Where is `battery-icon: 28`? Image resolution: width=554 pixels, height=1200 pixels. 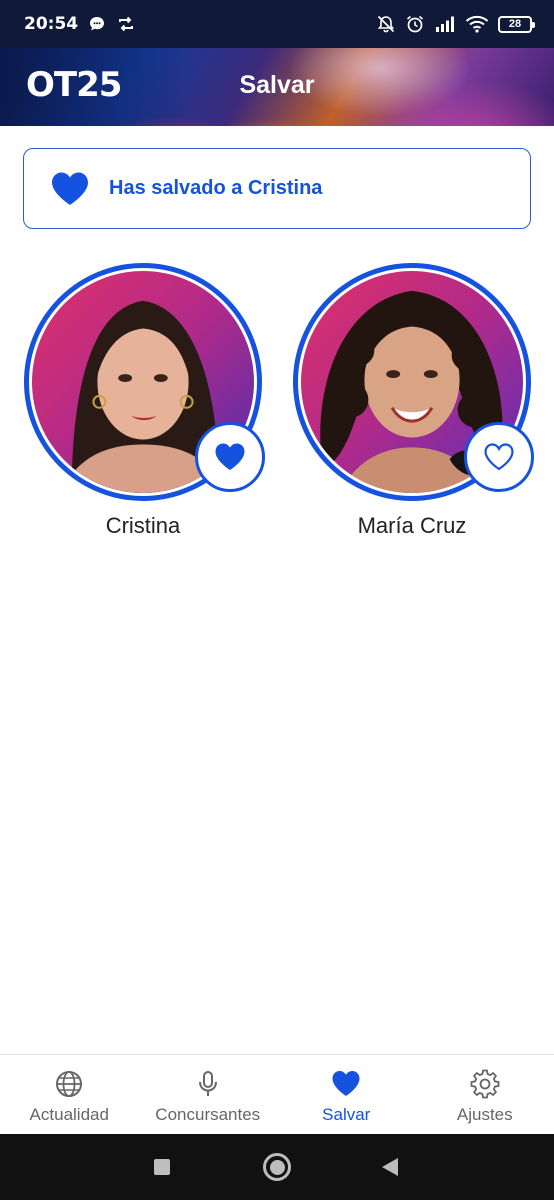
battery-icon: 28 is located at coordinates (516, 24).